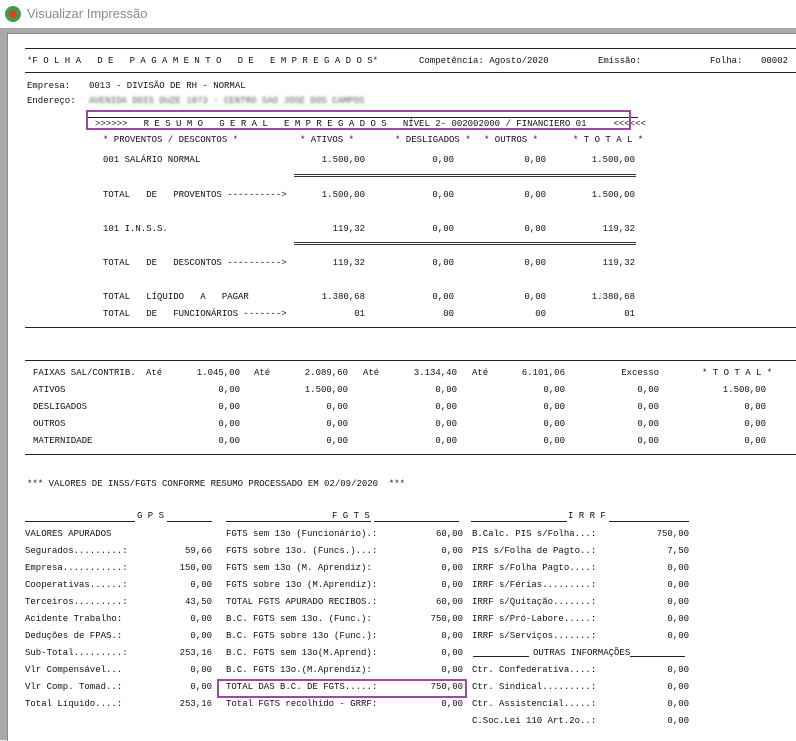  Describe the element at coordinates (13, 14) in the screenshot. I see `app-icon` at that location.